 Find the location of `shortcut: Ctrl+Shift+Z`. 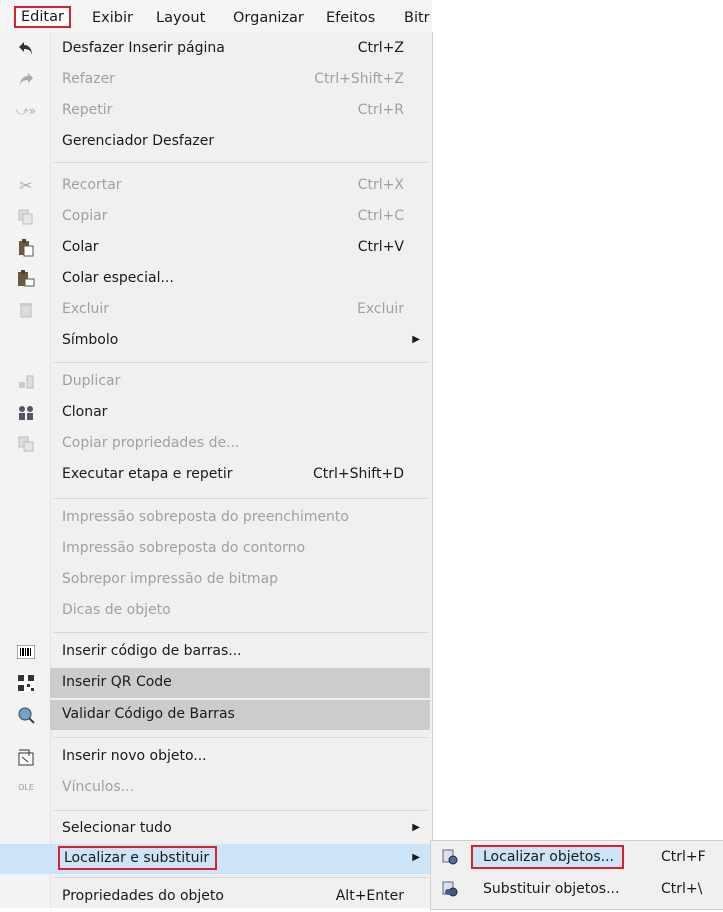

shortcut: Ctrl+Shift+Z is located at coordinates (359, 79).